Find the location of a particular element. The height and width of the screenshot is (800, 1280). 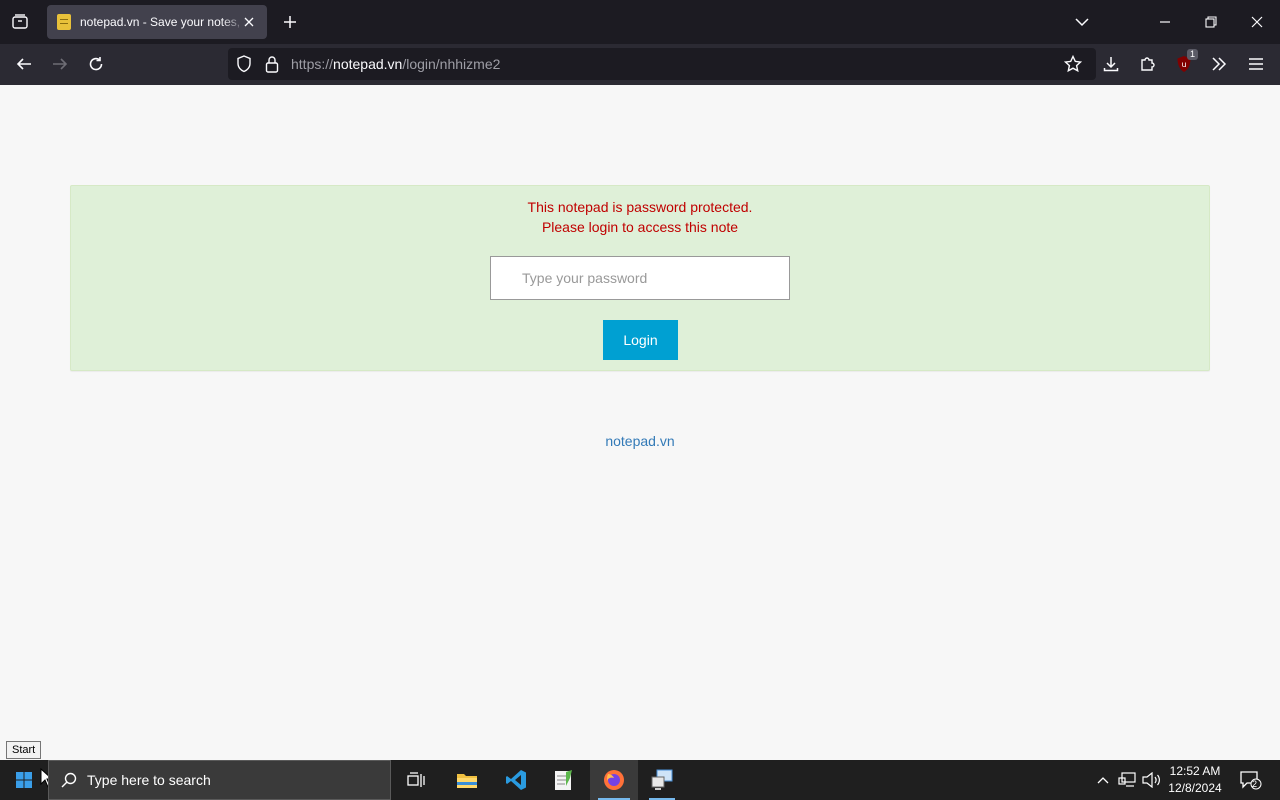

network-status-button is located at coordinates (1127, 780).